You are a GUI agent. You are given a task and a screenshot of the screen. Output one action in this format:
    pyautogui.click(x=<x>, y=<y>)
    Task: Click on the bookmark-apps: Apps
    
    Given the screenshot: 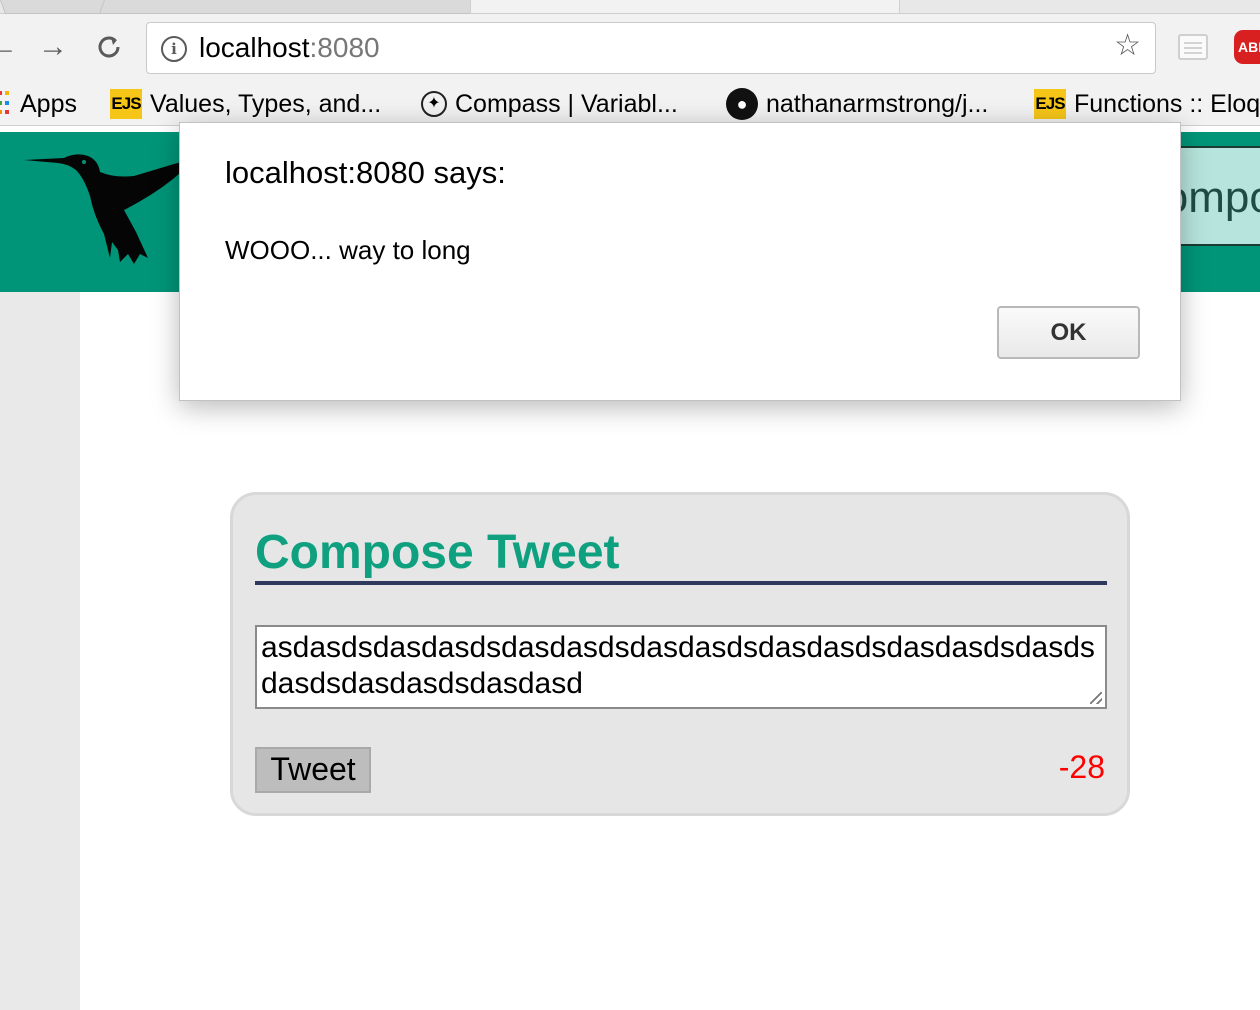 What is the action you would take?
    pyautogui.click(x=38, y=104)
    